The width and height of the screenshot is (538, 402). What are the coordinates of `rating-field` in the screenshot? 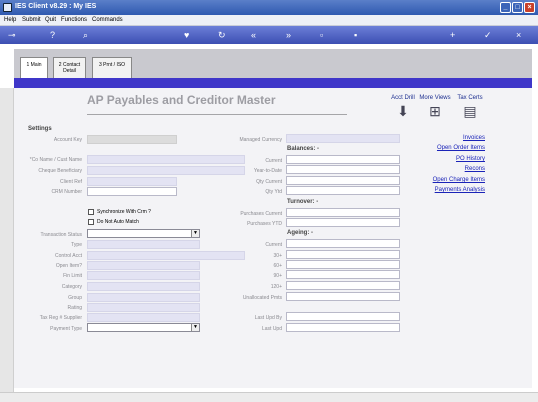 It's located at (143, 307).